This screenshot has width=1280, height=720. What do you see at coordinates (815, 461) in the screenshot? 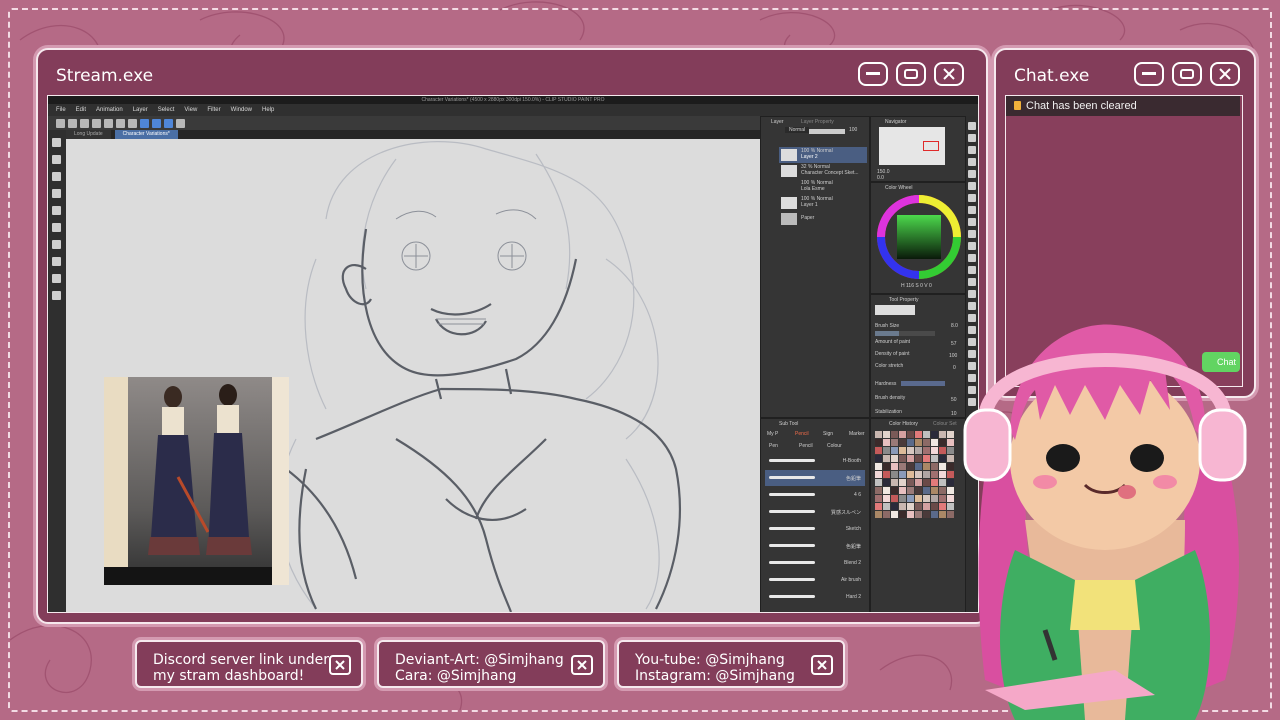
I see `brush-item: H-Booth` at bounding box center [815, 461].